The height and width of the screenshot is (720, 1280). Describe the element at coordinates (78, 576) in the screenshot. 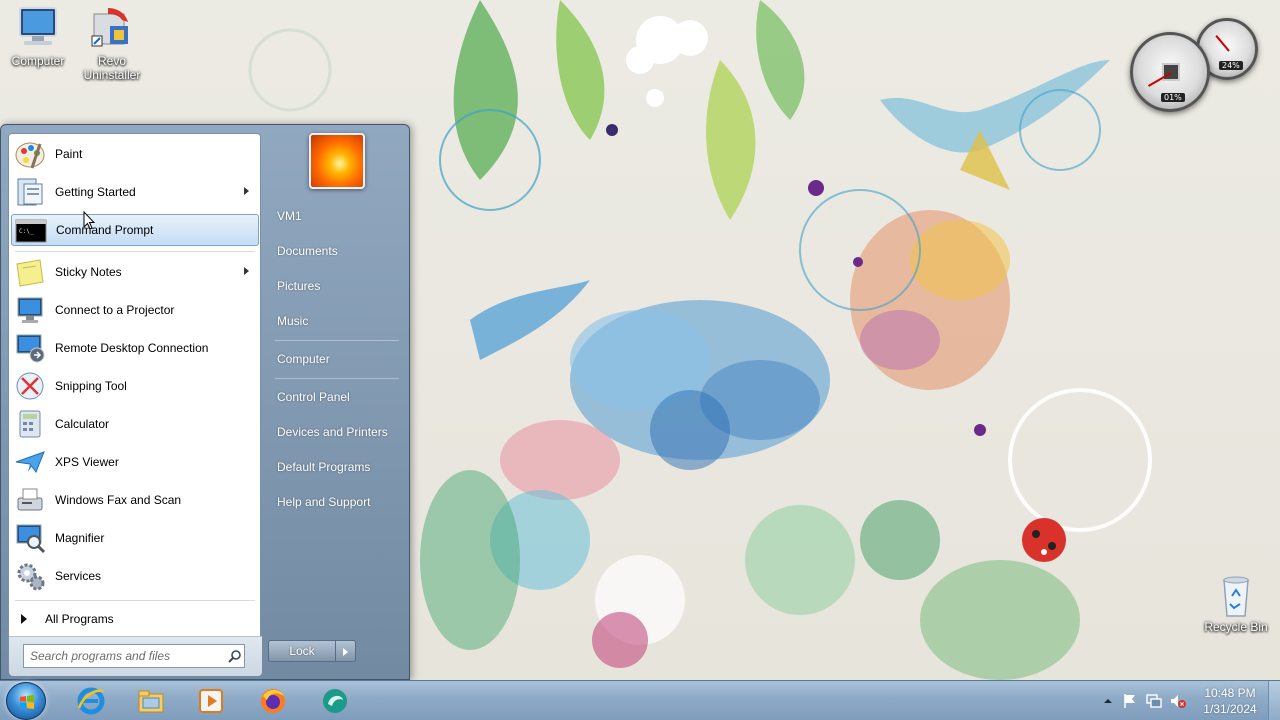

I see `program-label: Services` at that location.